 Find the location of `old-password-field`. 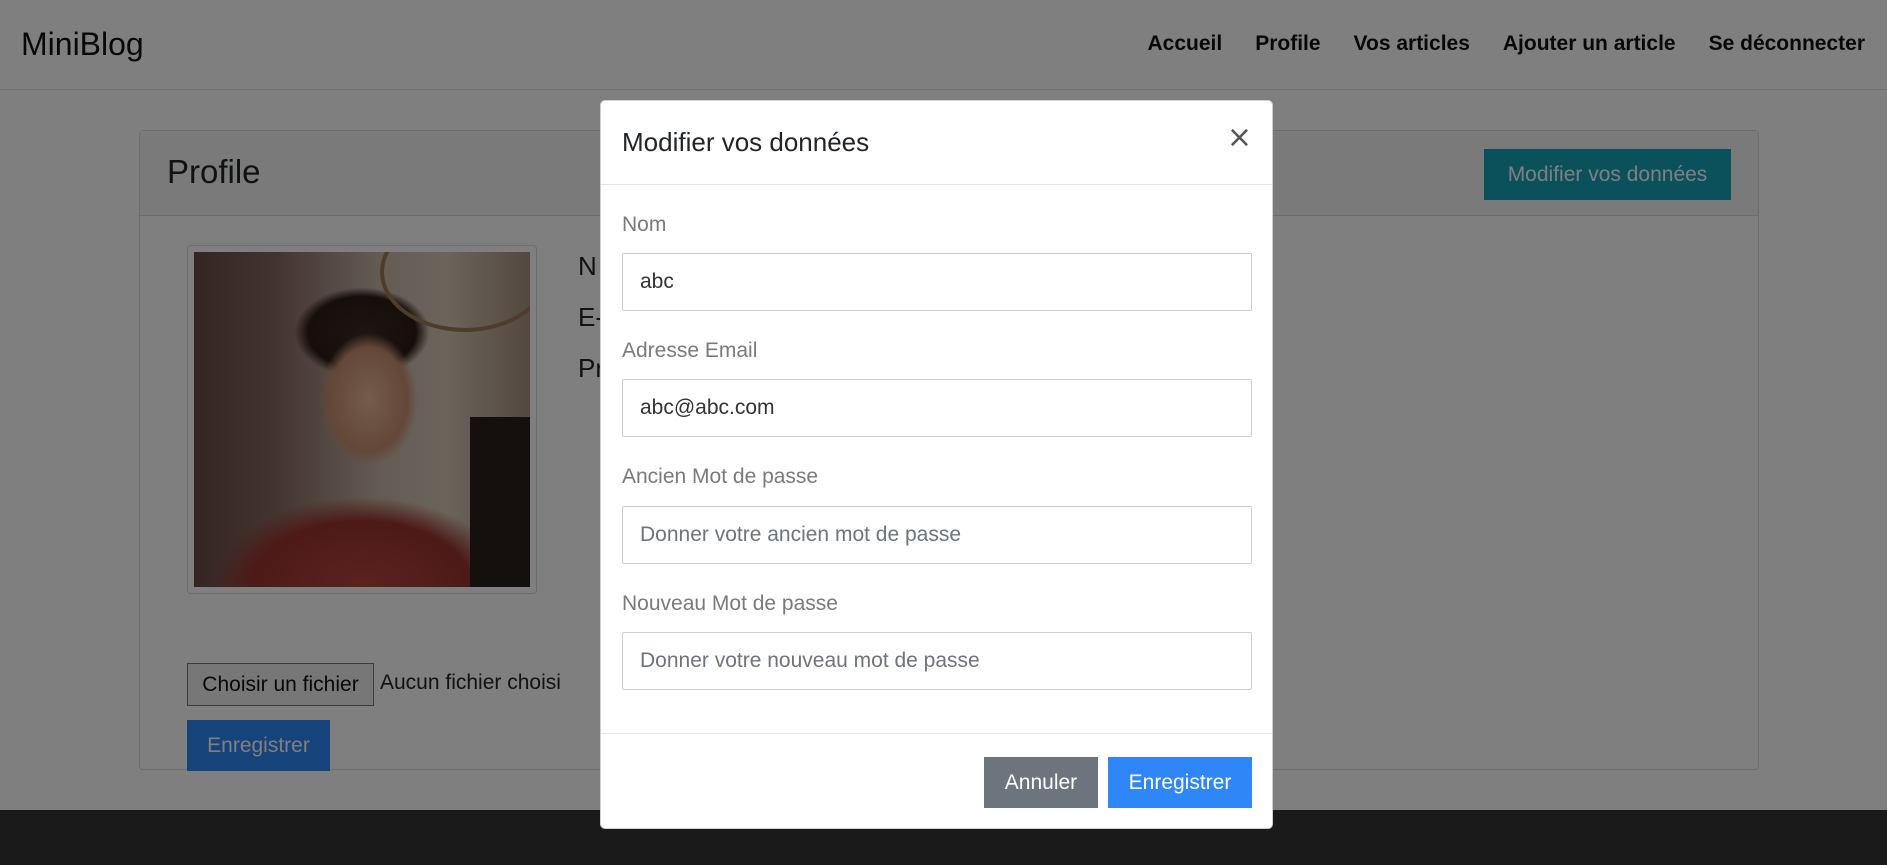

old-password-field is located at coordinates (937, 535).